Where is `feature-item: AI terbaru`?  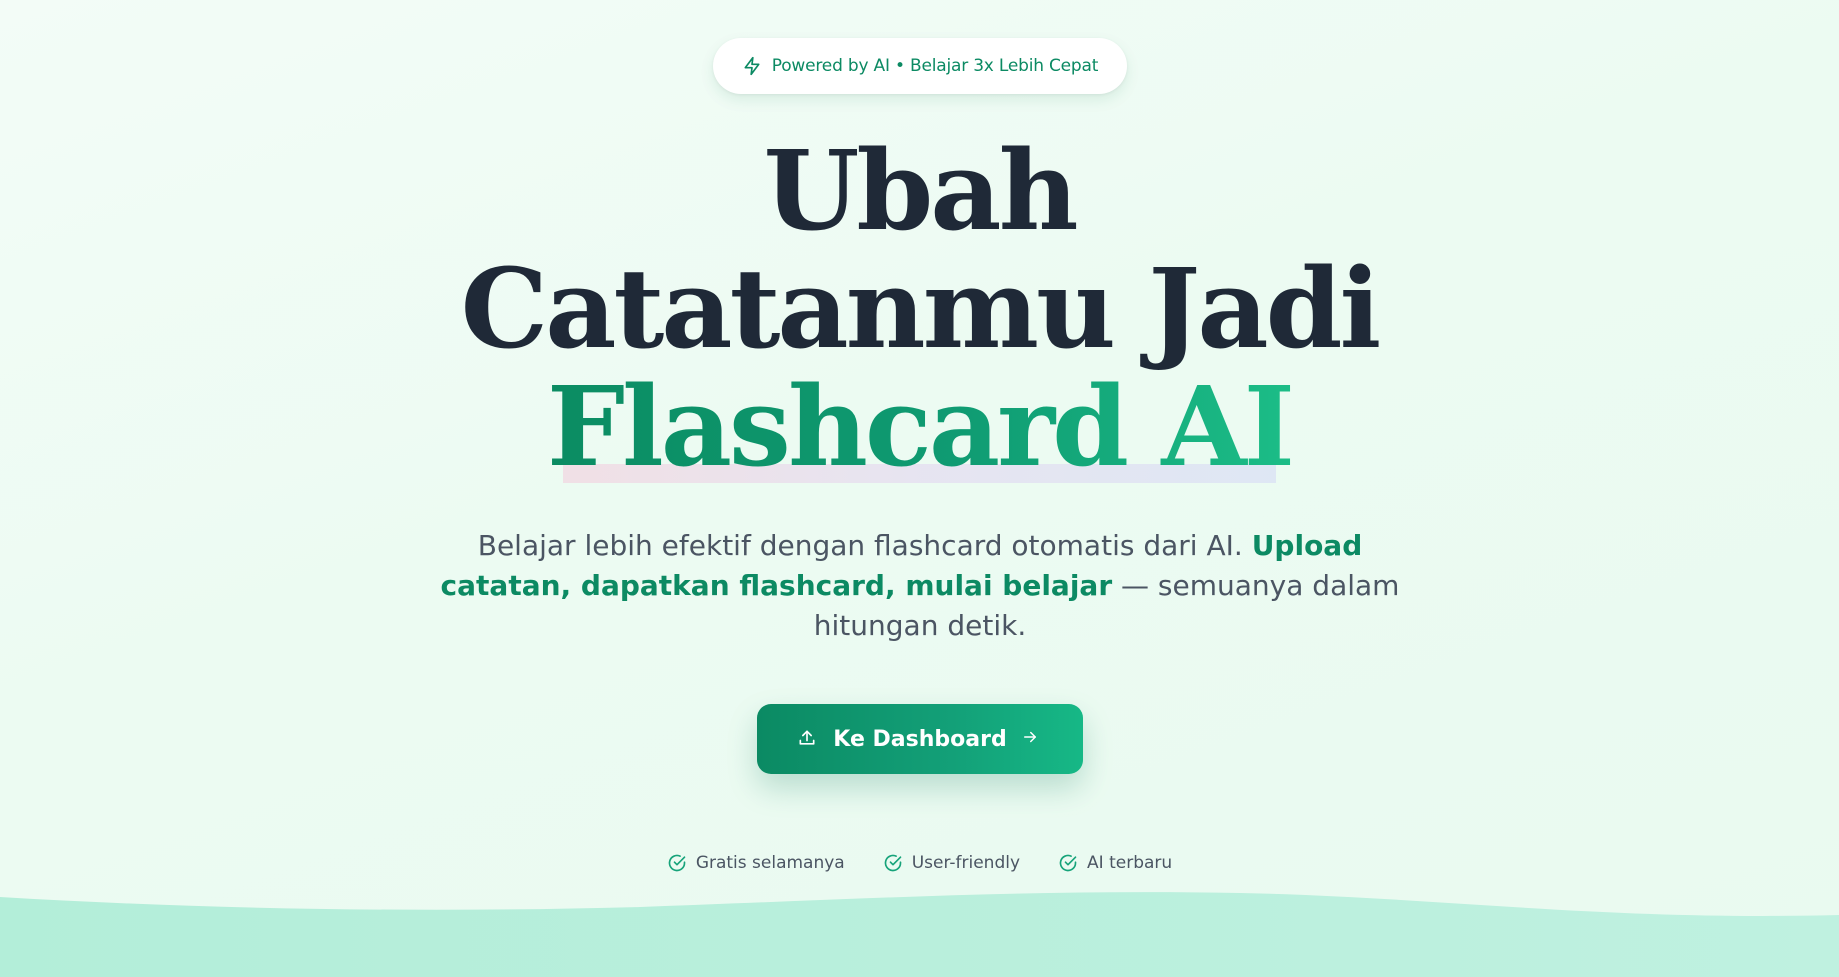 feature-item: AI terbaru is located at coordinates (1115, 863).